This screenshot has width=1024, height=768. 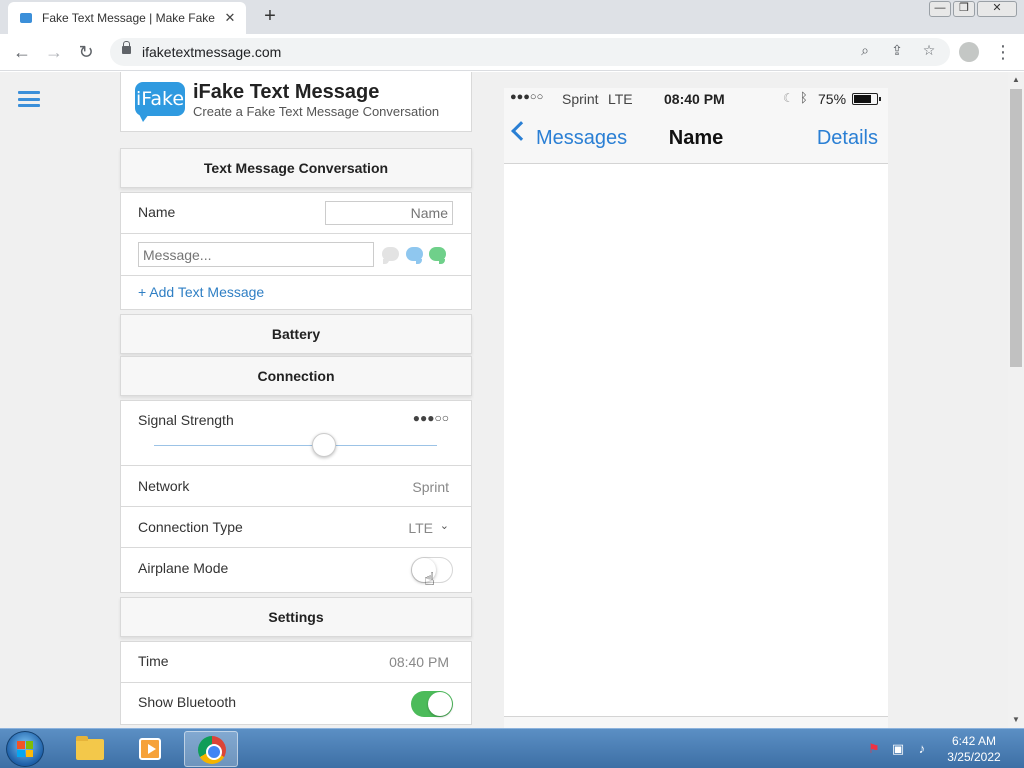 What do you see at coordinates (296, 527) in the screenshot?
I see `connection-type-row: Connection Type LTE ⌄` at bounding box center [296, 527].